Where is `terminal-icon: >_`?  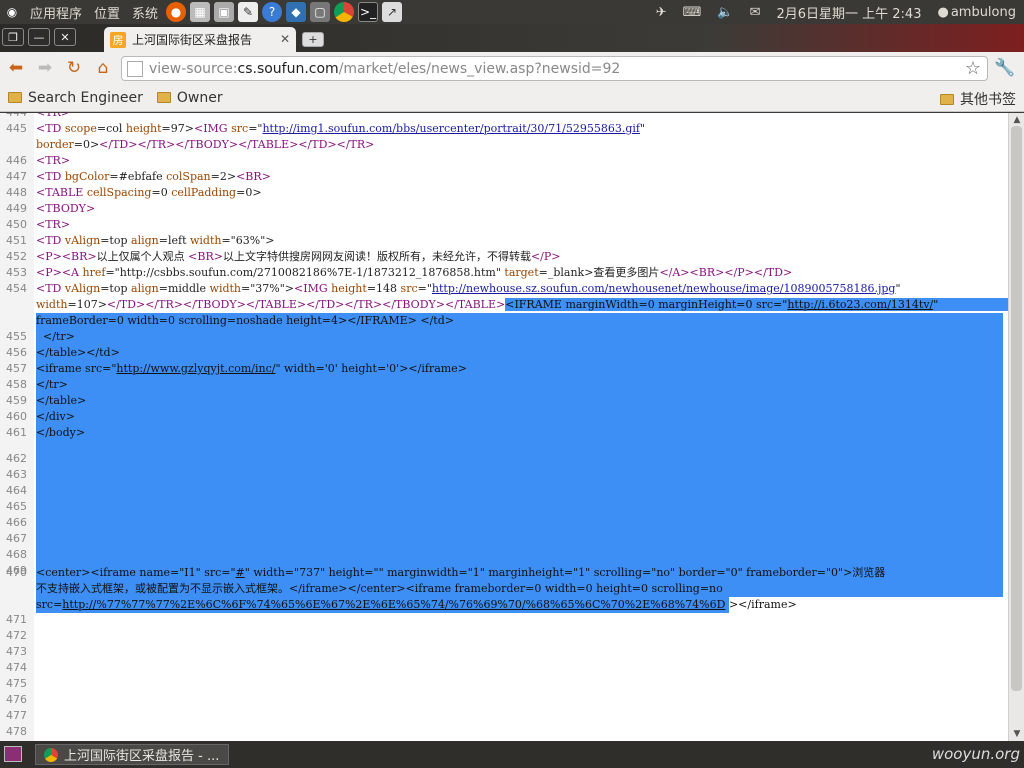
terminal-icon: >_ is located at coordinates (368, 12).